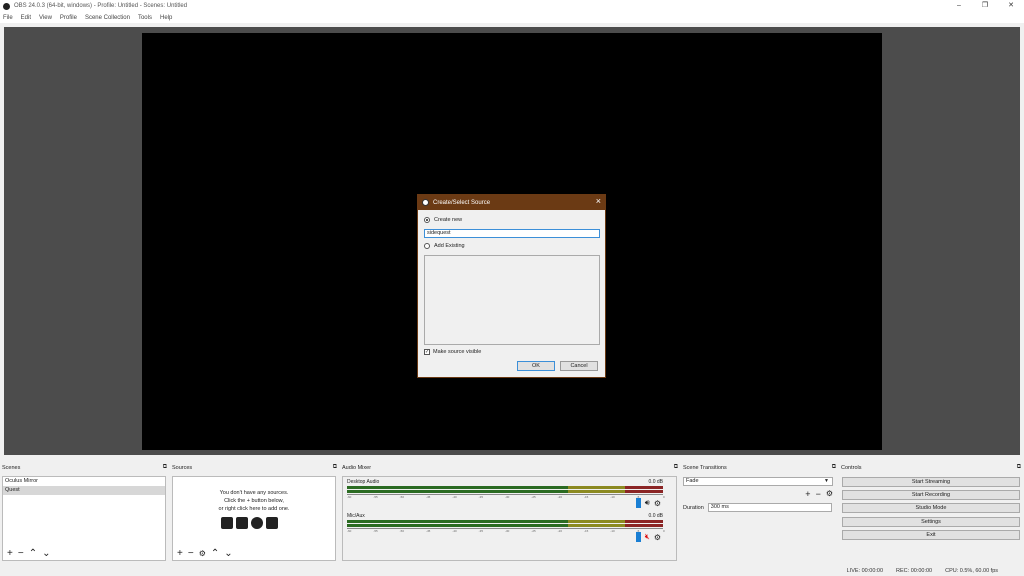 The image size is (1024, 576). Describe the element at coordinates (985, 6) in the screenshot. I see `maximize-icon: ❐` at that location.